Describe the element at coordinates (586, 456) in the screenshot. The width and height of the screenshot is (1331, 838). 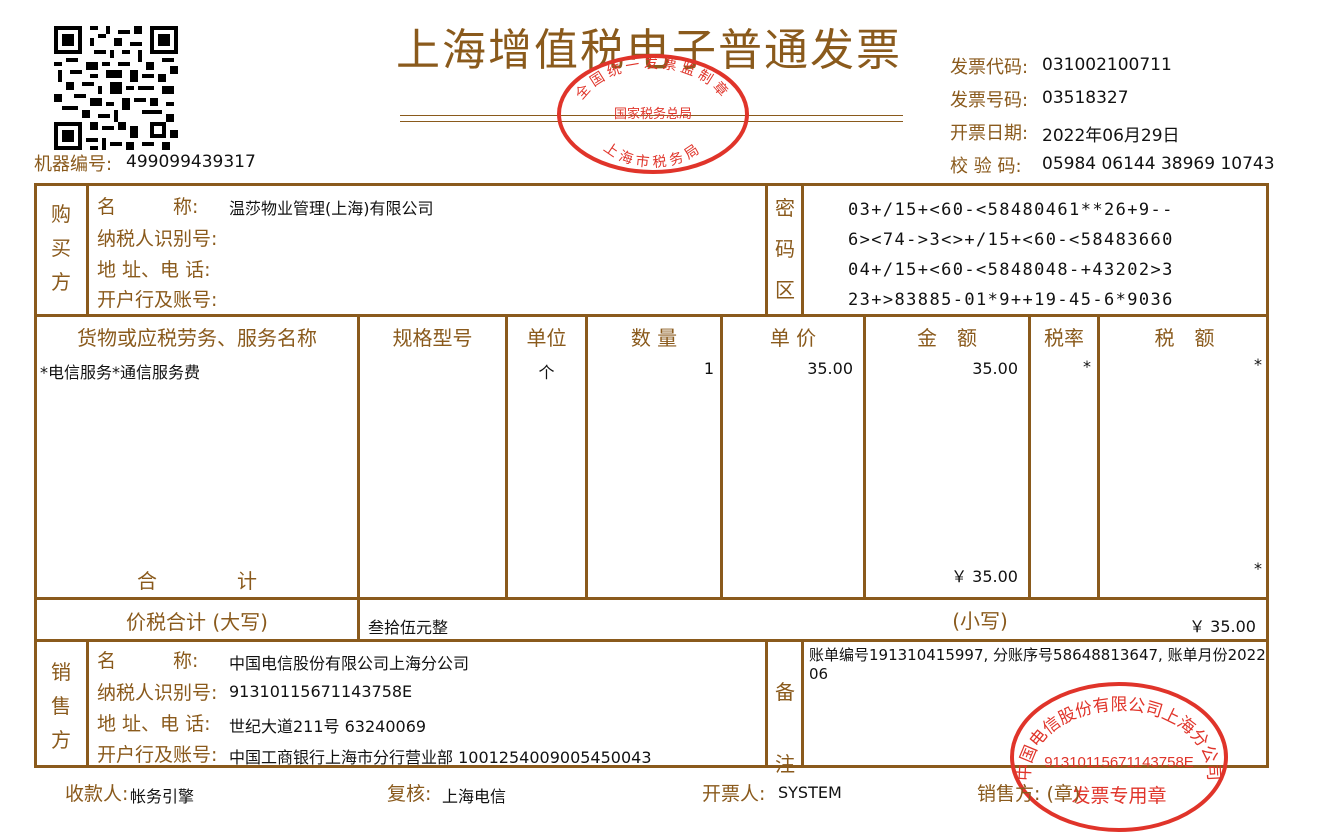
I see `divider-col-unit` at that location.